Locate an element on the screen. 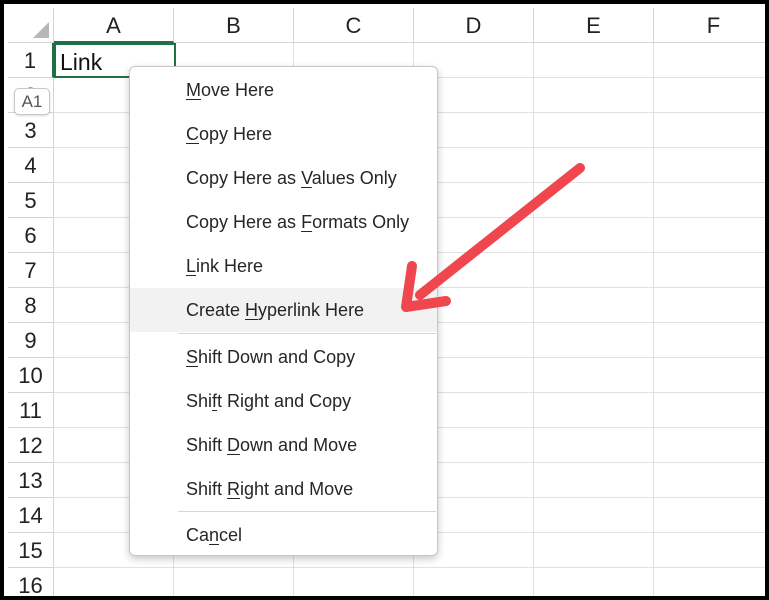  menu-item-accelerator: C is located at coordinates (192, 134).